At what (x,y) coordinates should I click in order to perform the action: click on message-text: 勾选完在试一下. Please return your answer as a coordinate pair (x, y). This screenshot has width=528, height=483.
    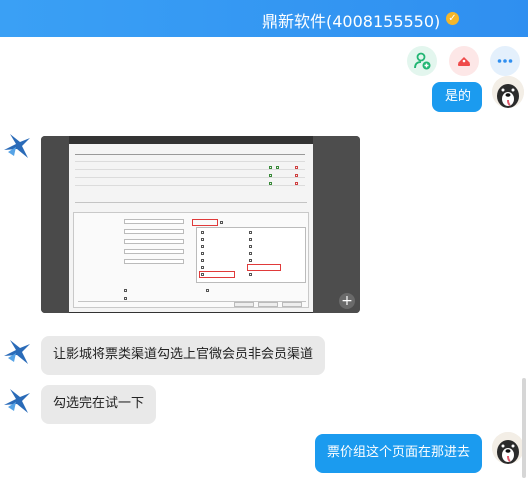
    Looking at the image, I should click on (99, 403).